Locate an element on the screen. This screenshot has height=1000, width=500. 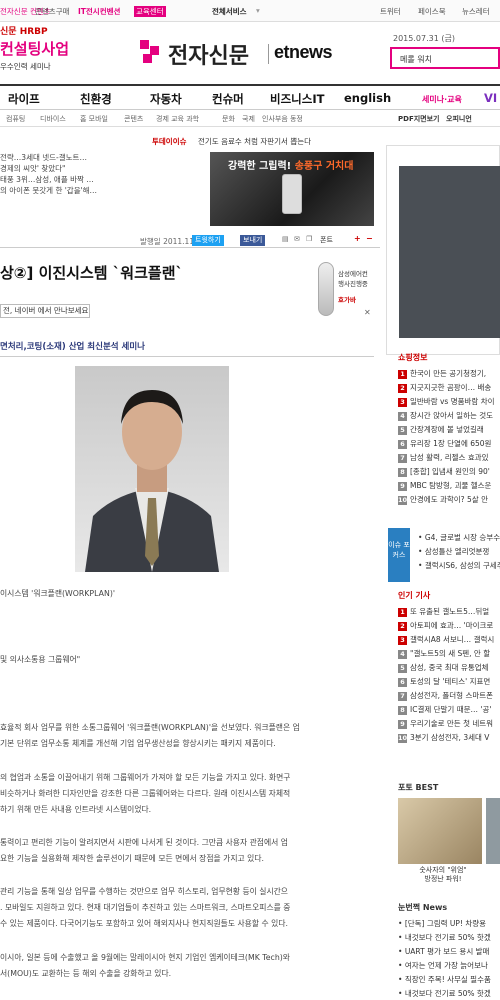
subnav-item: 디바이스 is located at coordinates (53, 119).